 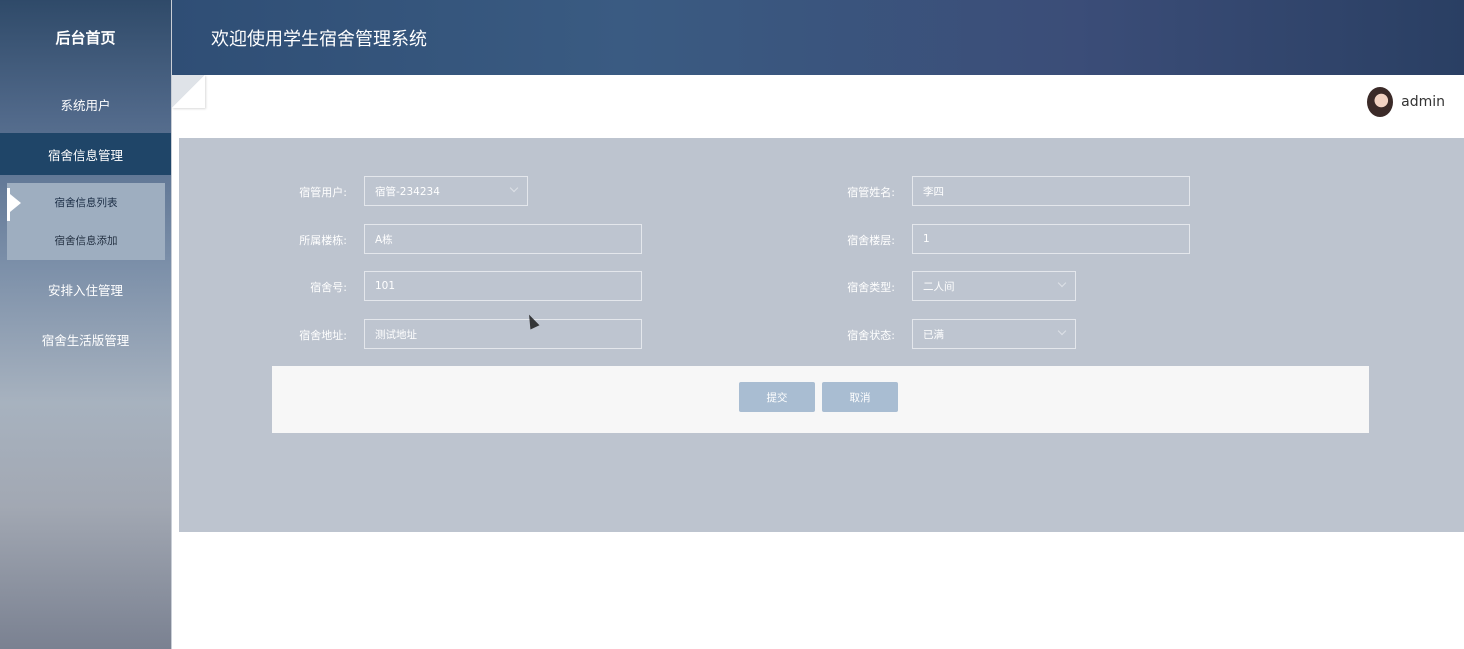 I want to click on topbar: admin, so click(x=818, y=106).